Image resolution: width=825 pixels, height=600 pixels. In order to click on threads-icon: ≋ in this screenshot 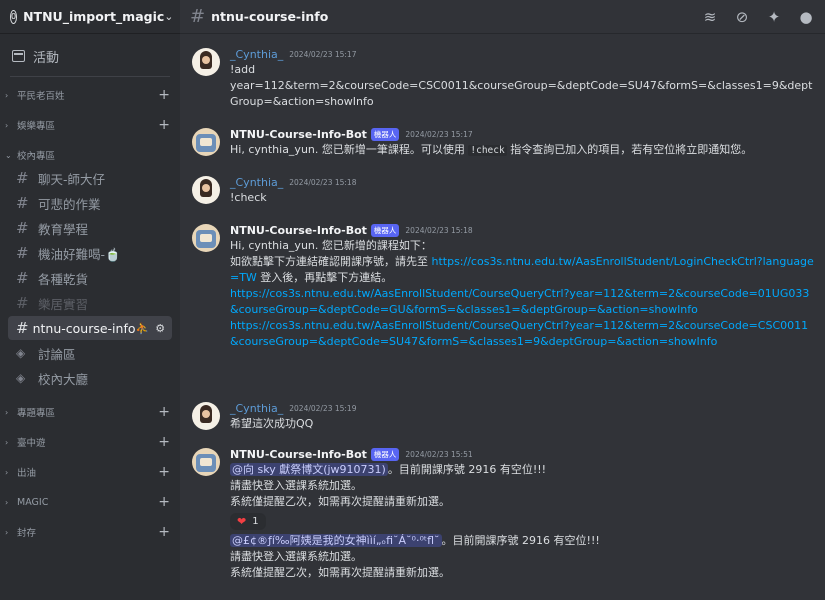, I will do `click(710, 17)`.